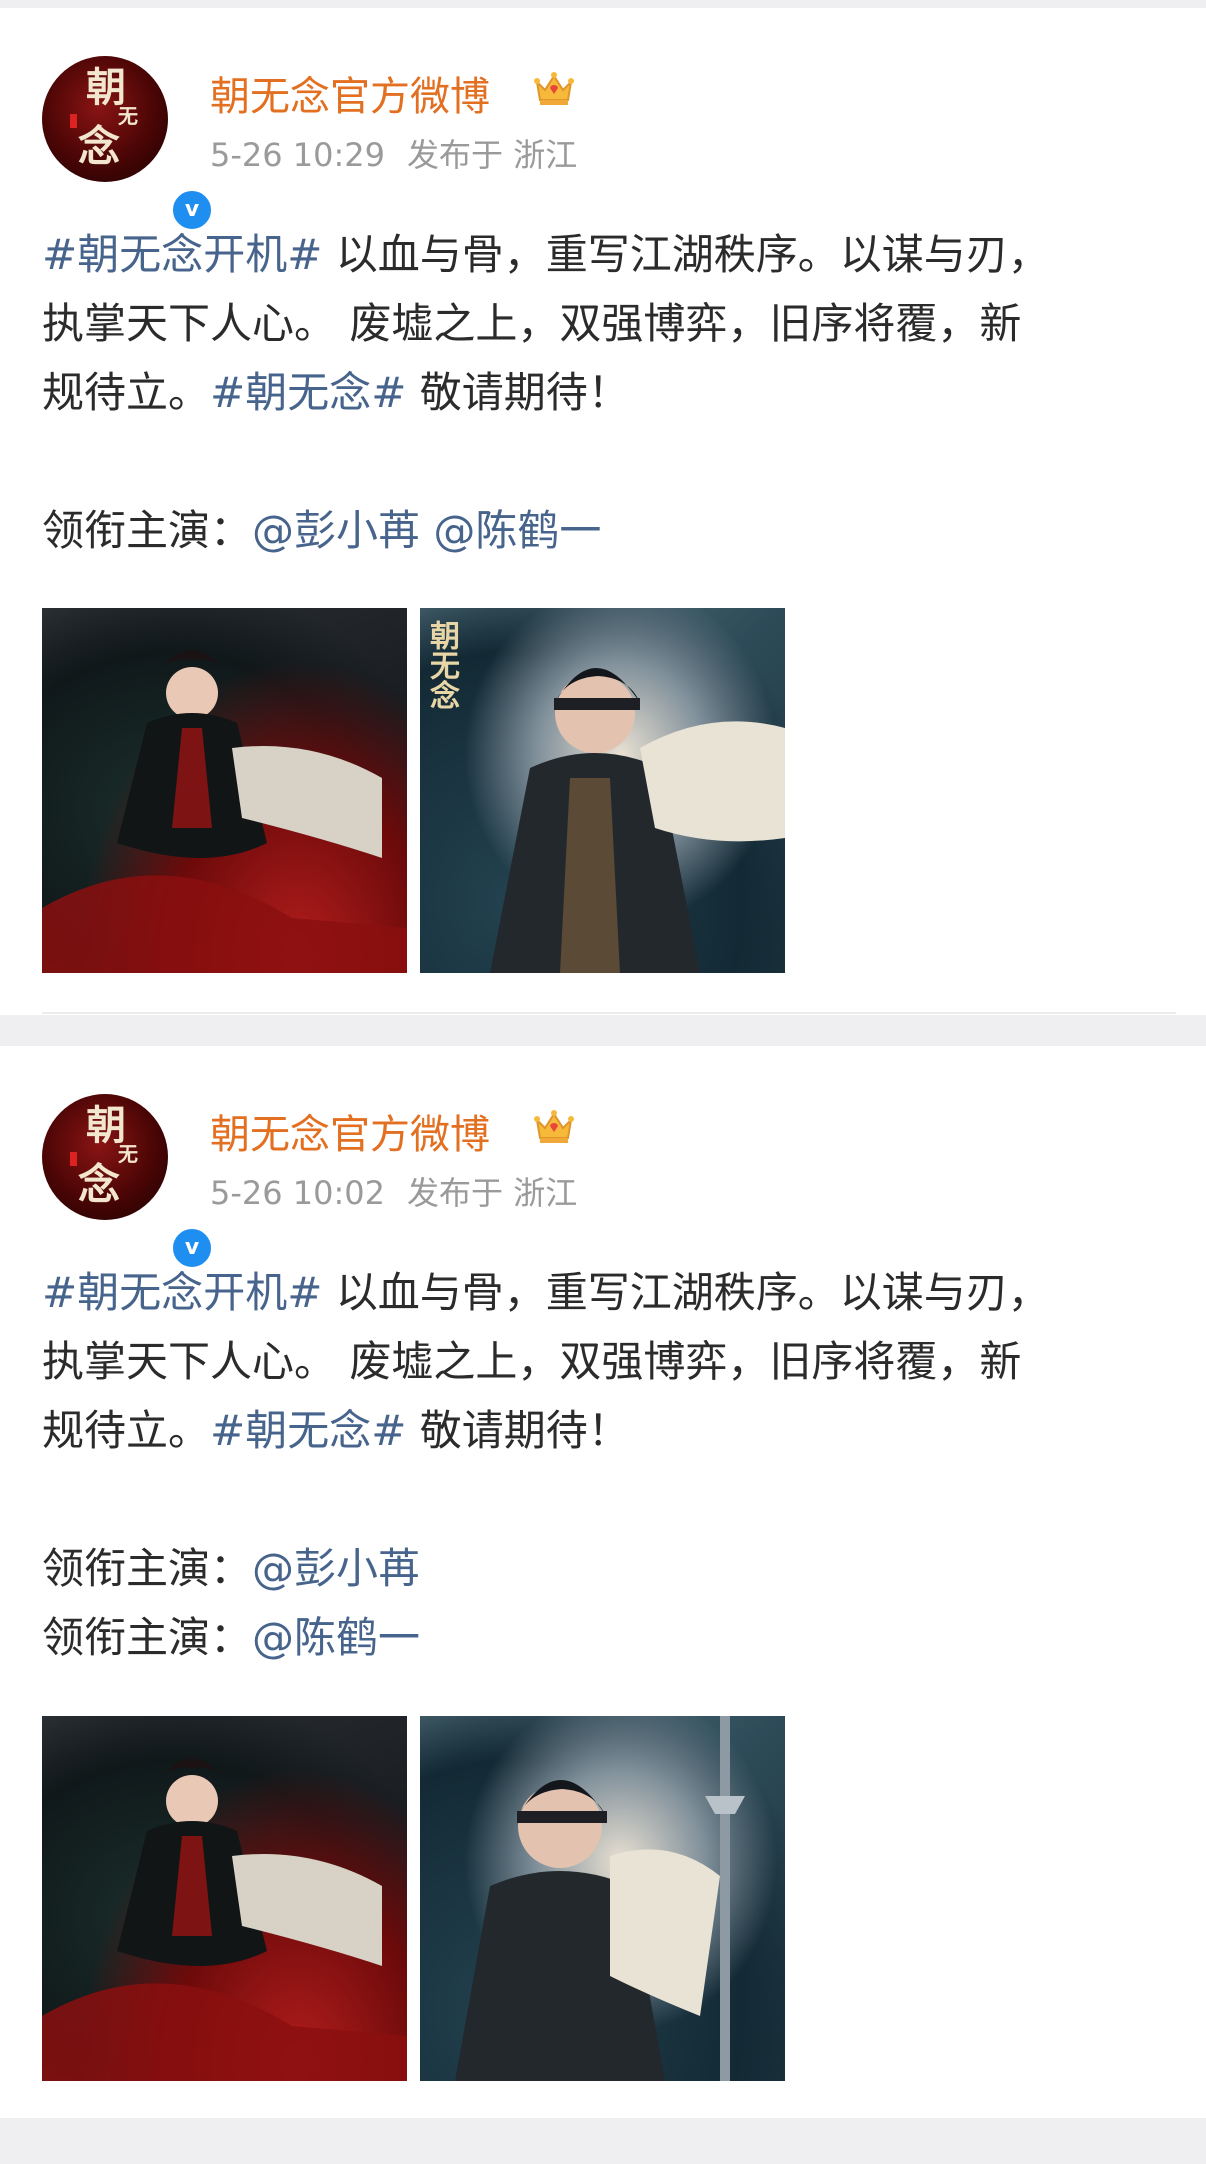 The height and width of the screenshot is (2164, 1206). Describe the element at coordinates (393, 153) in the screenshot. I see `post-meta: 5-26 10:29 发布于 浙江` at that location.